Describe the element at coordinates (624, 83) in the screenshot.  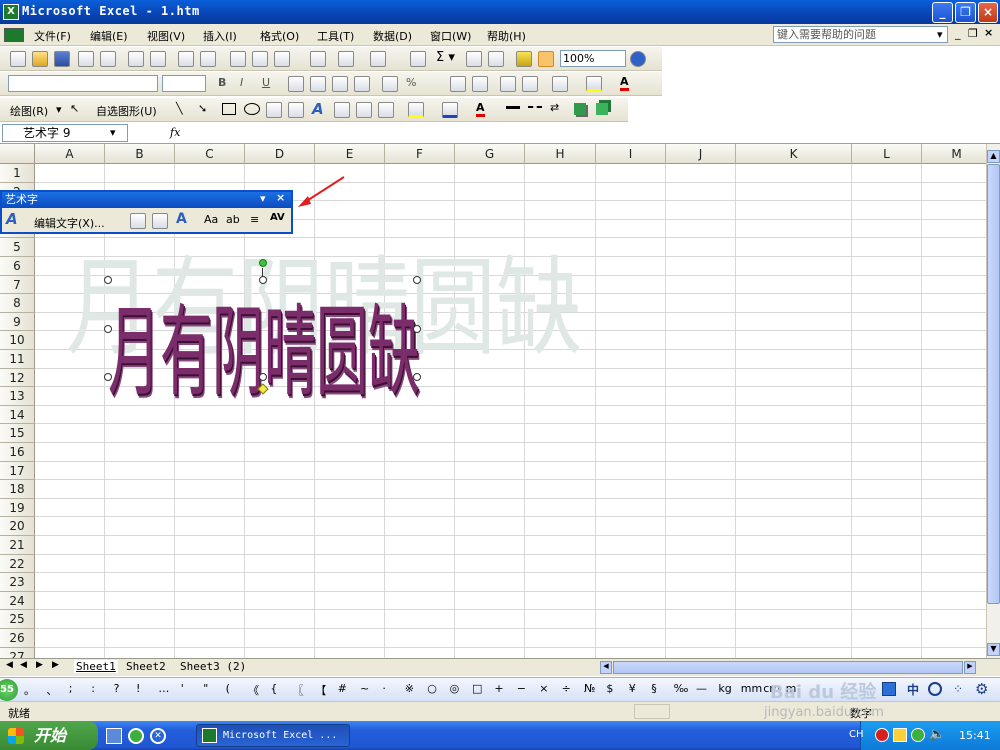
I see `font-color-icon: A` at that location.